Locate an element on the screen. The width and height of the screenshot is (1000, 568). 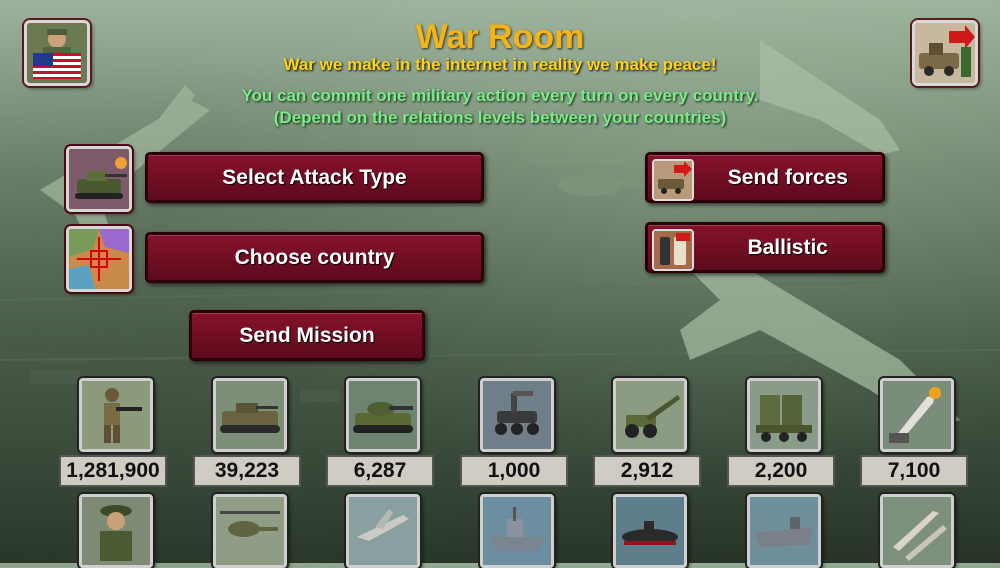
unit-missiles-button is located at coordinates (917, 531).